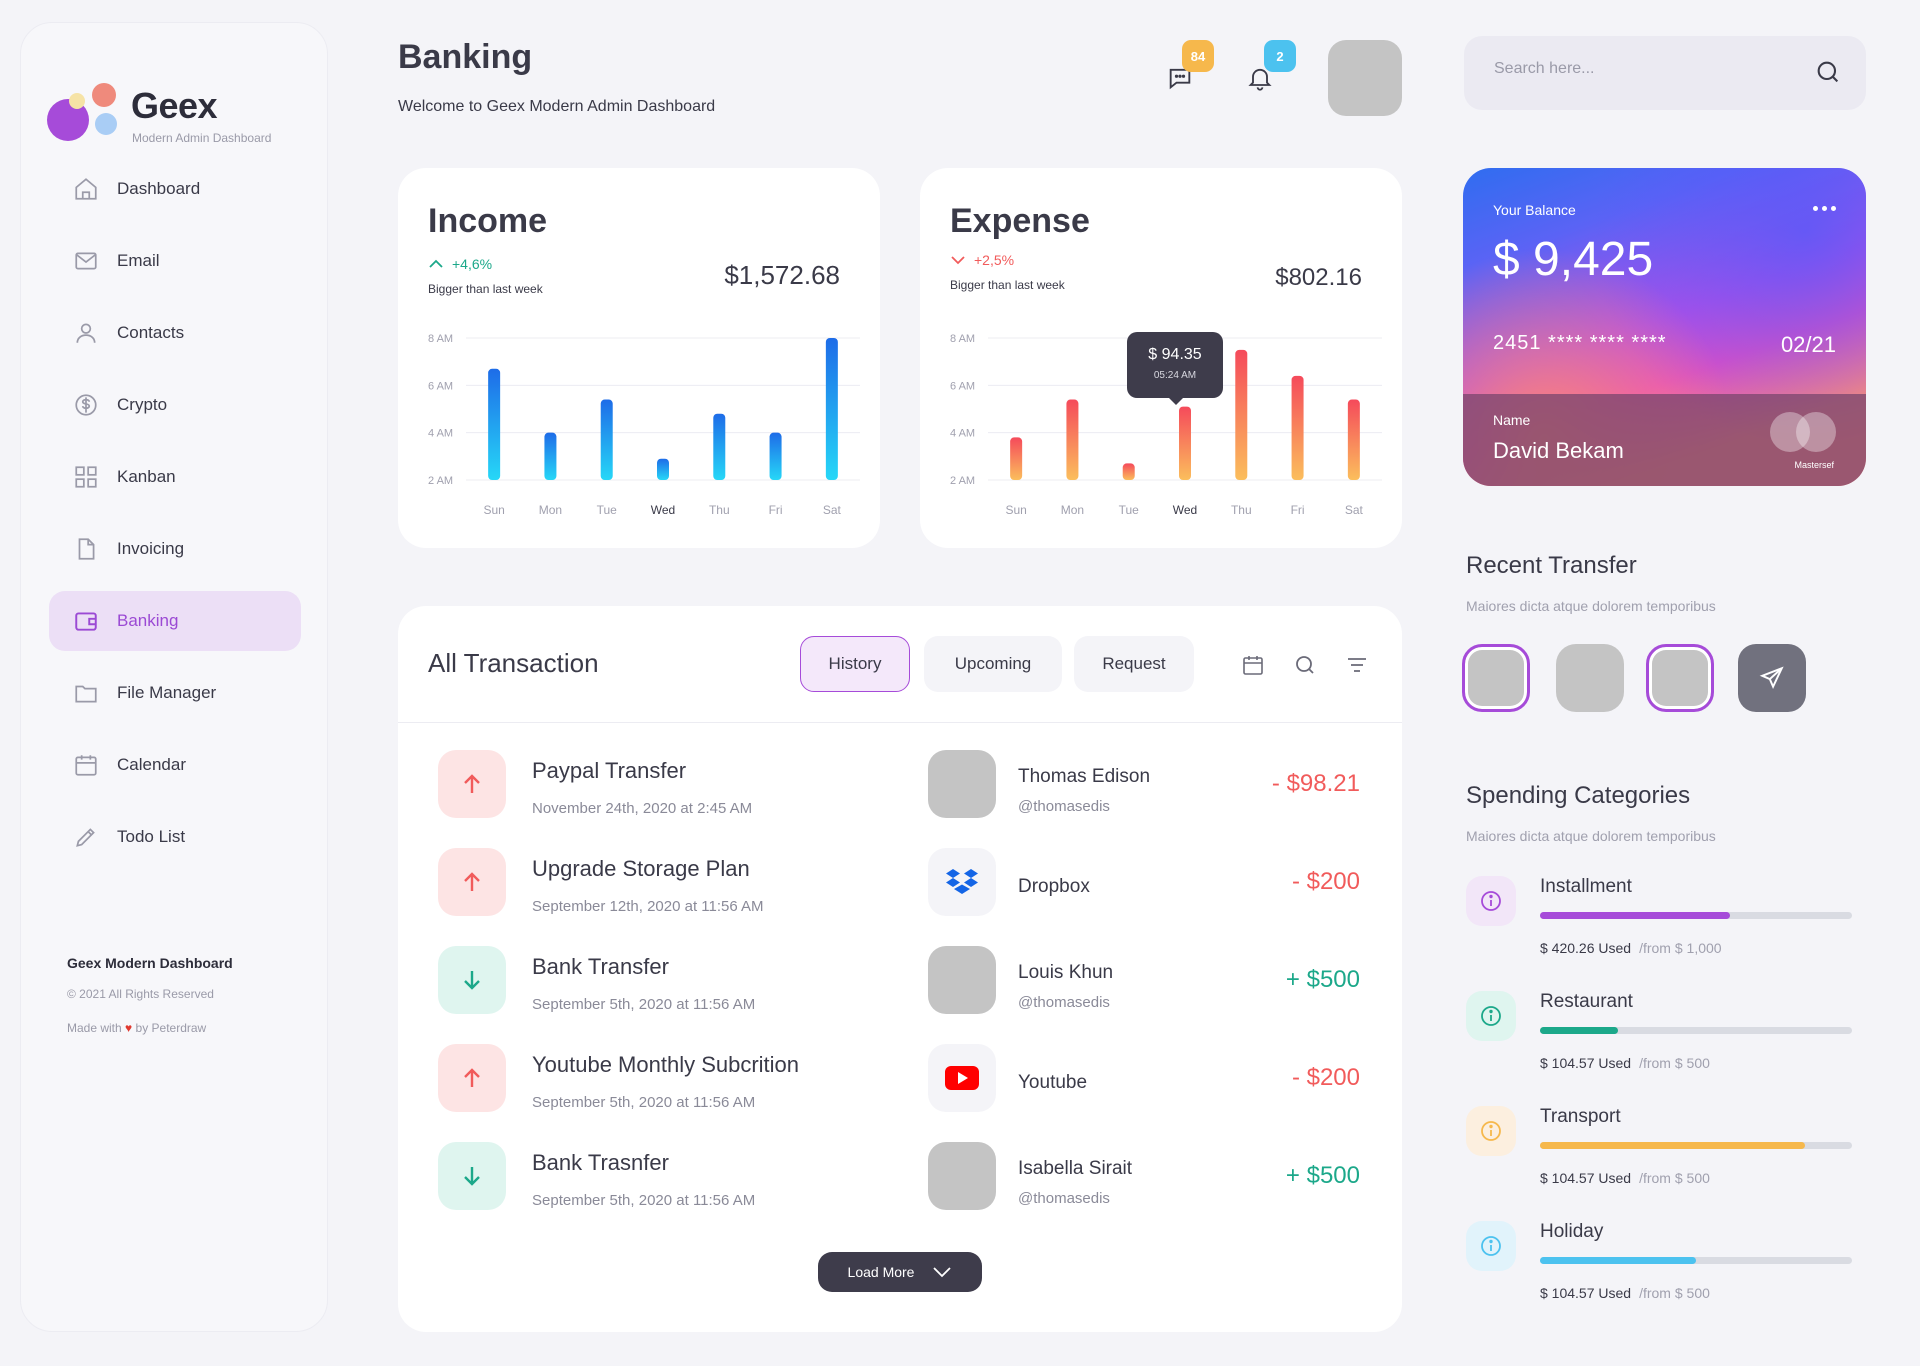  I want to click on category-usage: $ 104.57 Used/from $ 500, so click(1625, 1178).